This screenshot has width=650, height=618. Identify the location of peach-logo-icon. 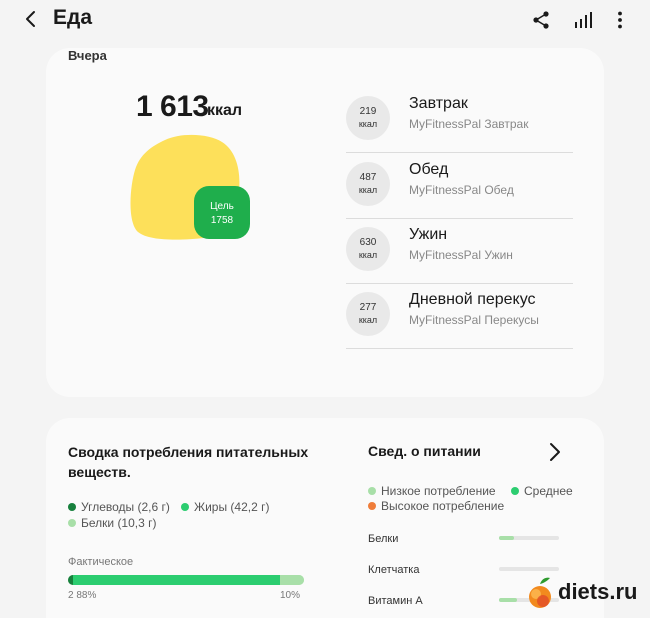
(540, 592).